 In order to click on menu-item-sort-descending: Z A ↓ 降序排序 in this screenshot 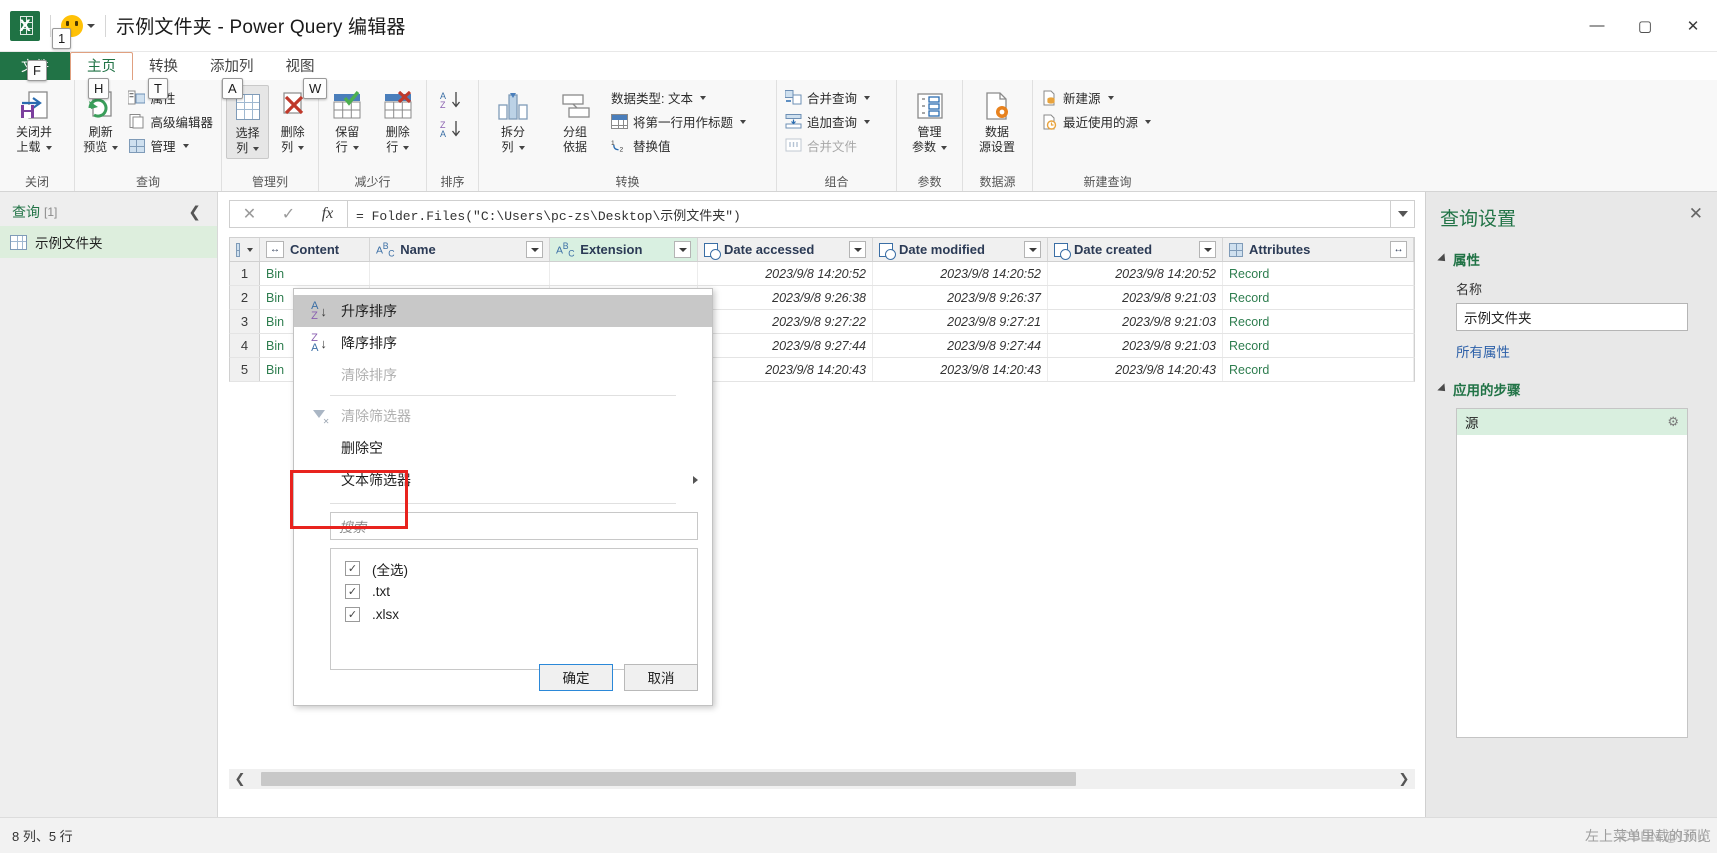, I will do `click(503, 343)`.